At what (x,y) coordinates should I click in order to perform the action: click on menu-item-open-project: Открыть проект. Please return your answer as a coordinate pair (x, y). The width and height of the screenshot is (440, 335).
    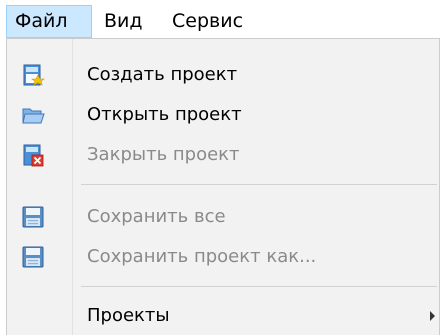
    Looking at the image, I should click on (223, 115).